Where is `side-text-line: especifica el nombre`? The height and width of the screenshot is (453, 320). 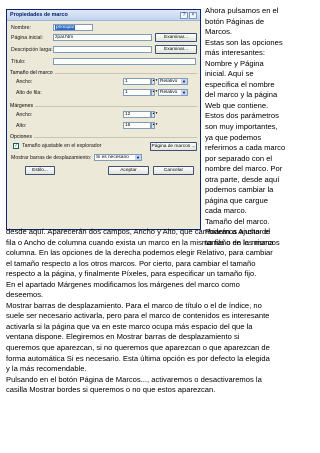
side-text-line: especifica el nombre is located at coordinates (240, 84).